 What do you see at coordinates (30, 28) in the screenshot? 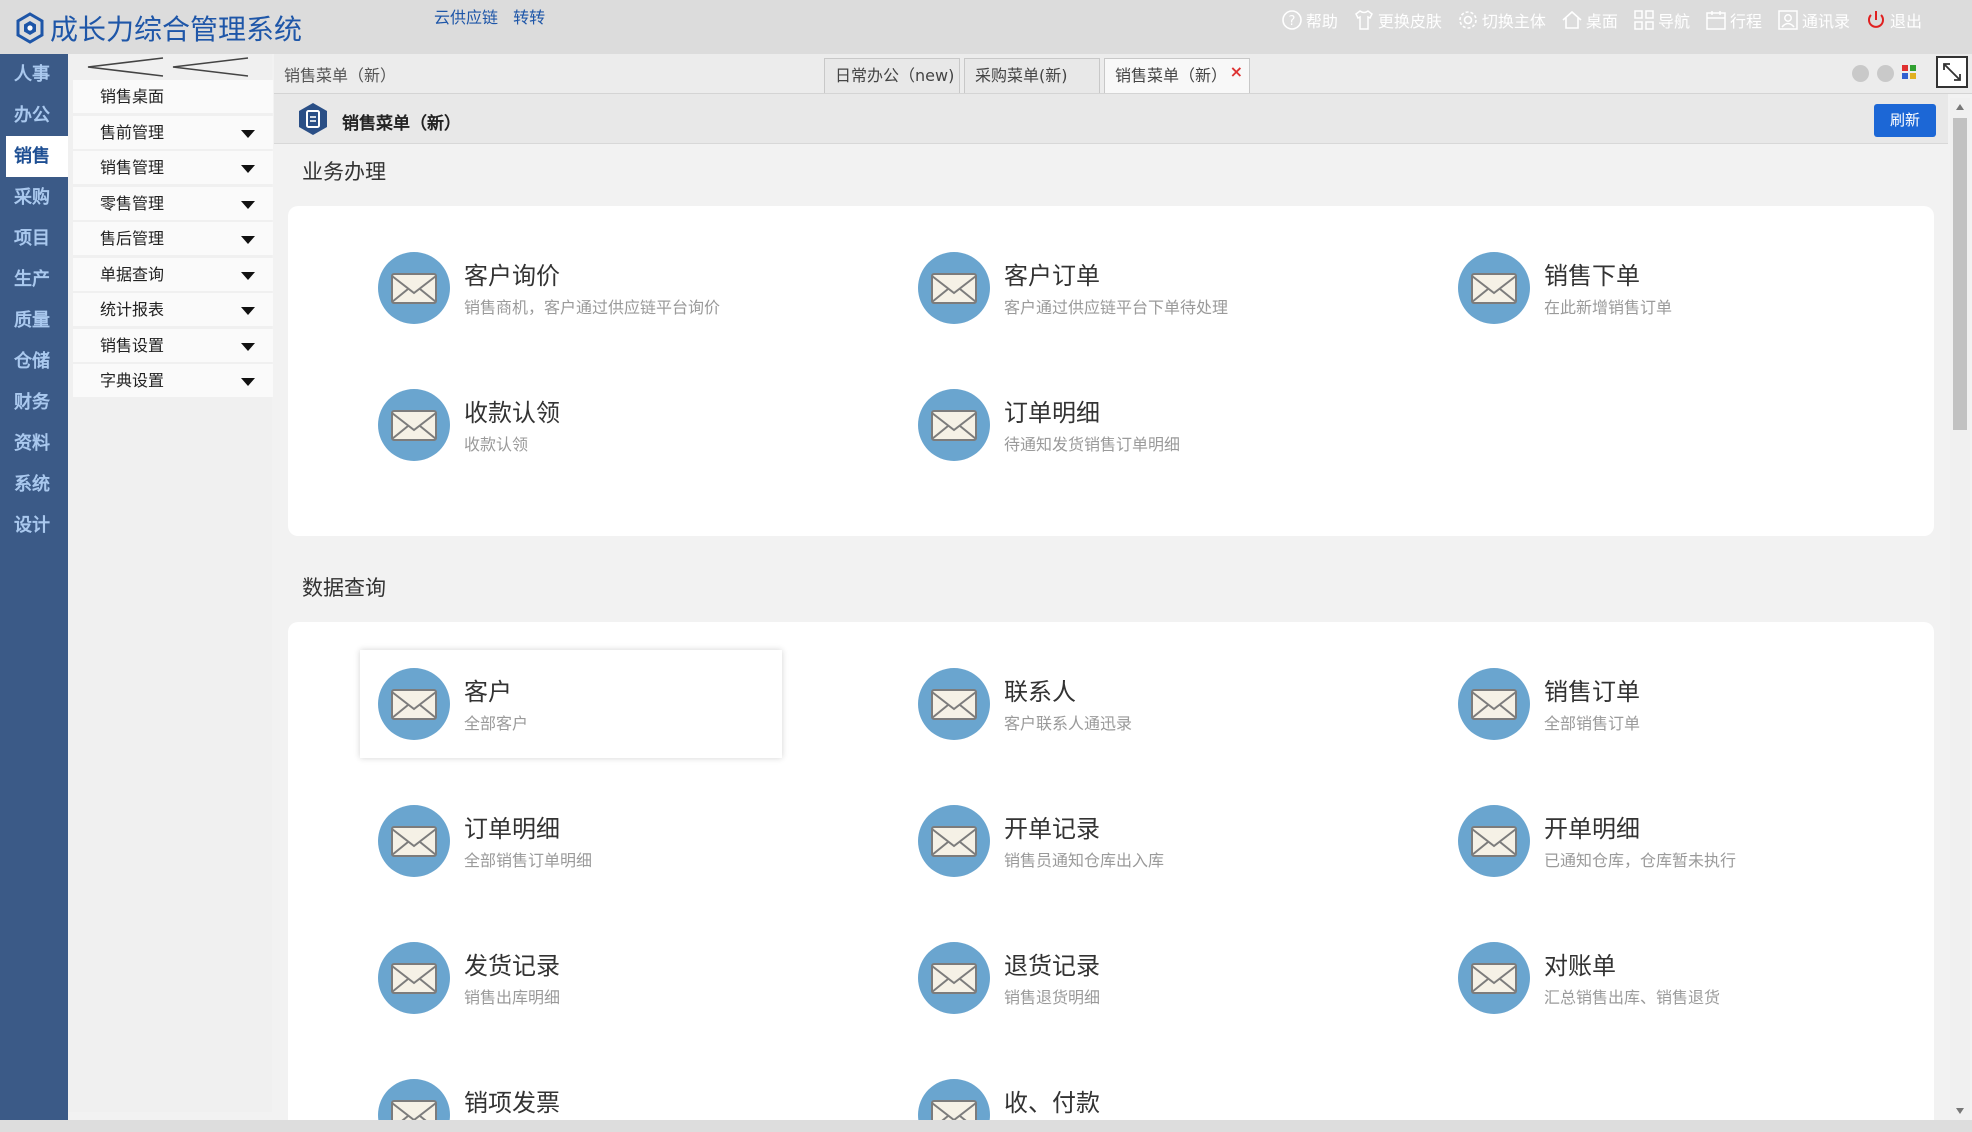
I see `logo-icon` at bounding box center [30, 28].